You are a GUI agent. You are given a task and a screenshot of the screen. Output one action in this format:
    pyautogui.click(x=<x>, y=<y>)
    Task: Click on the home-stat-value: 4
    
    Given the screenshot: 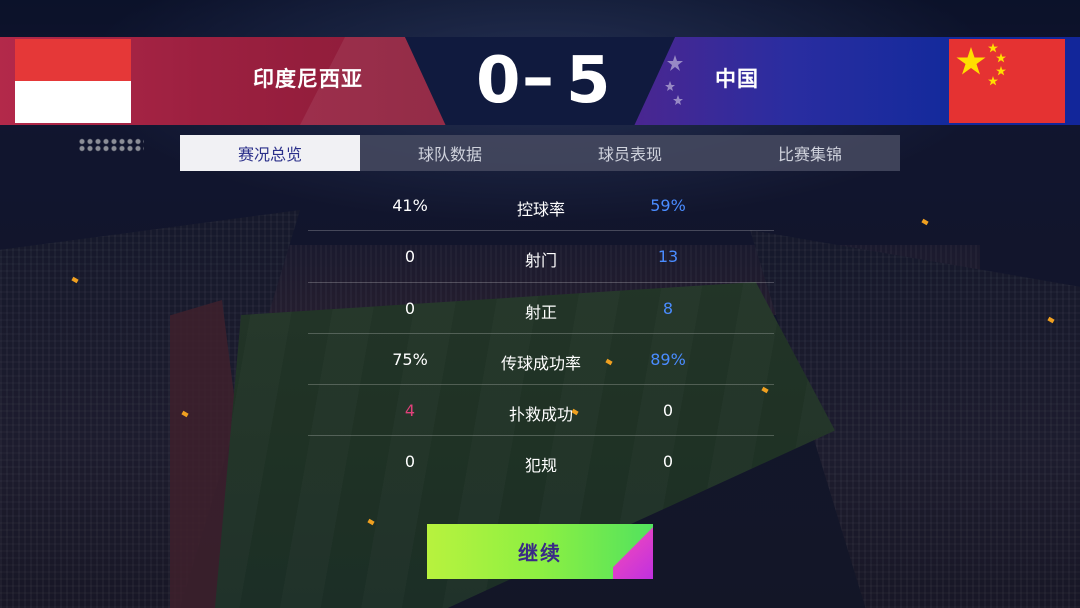 What is the action you would take?
    pyautogui.click(x=410, y=411)
    